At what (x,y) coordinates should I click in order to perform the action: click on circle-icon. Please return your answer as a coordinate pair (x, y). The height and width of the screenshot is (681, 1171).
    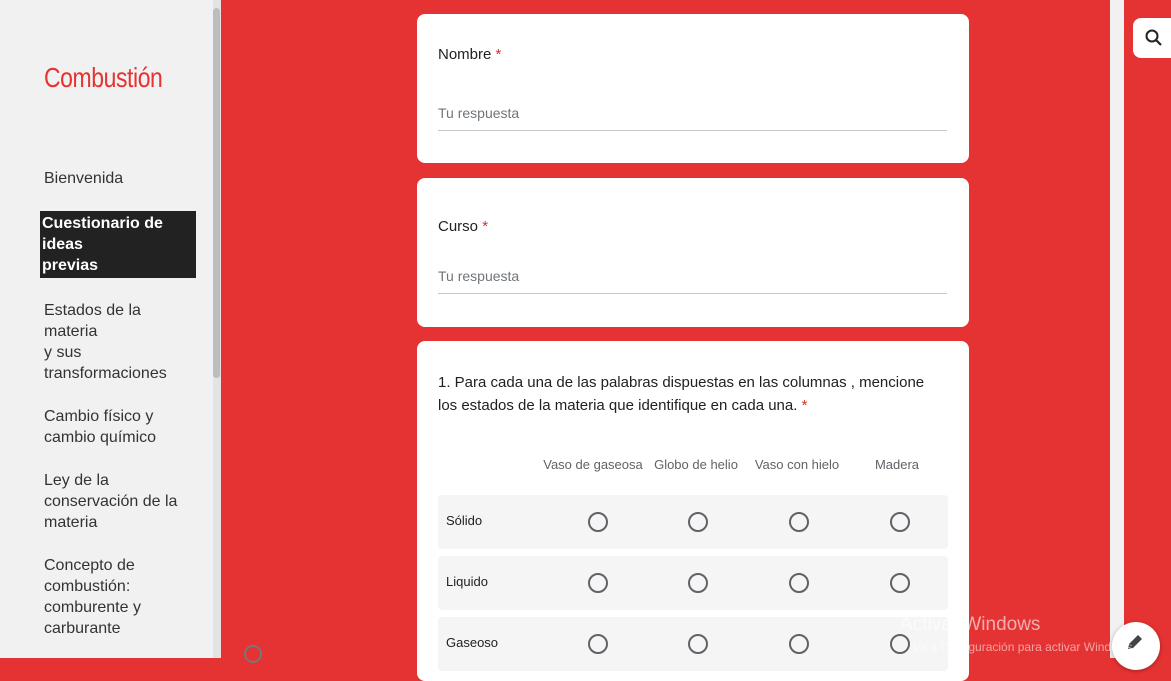
    Looking at the image, I should click on (253, 654).